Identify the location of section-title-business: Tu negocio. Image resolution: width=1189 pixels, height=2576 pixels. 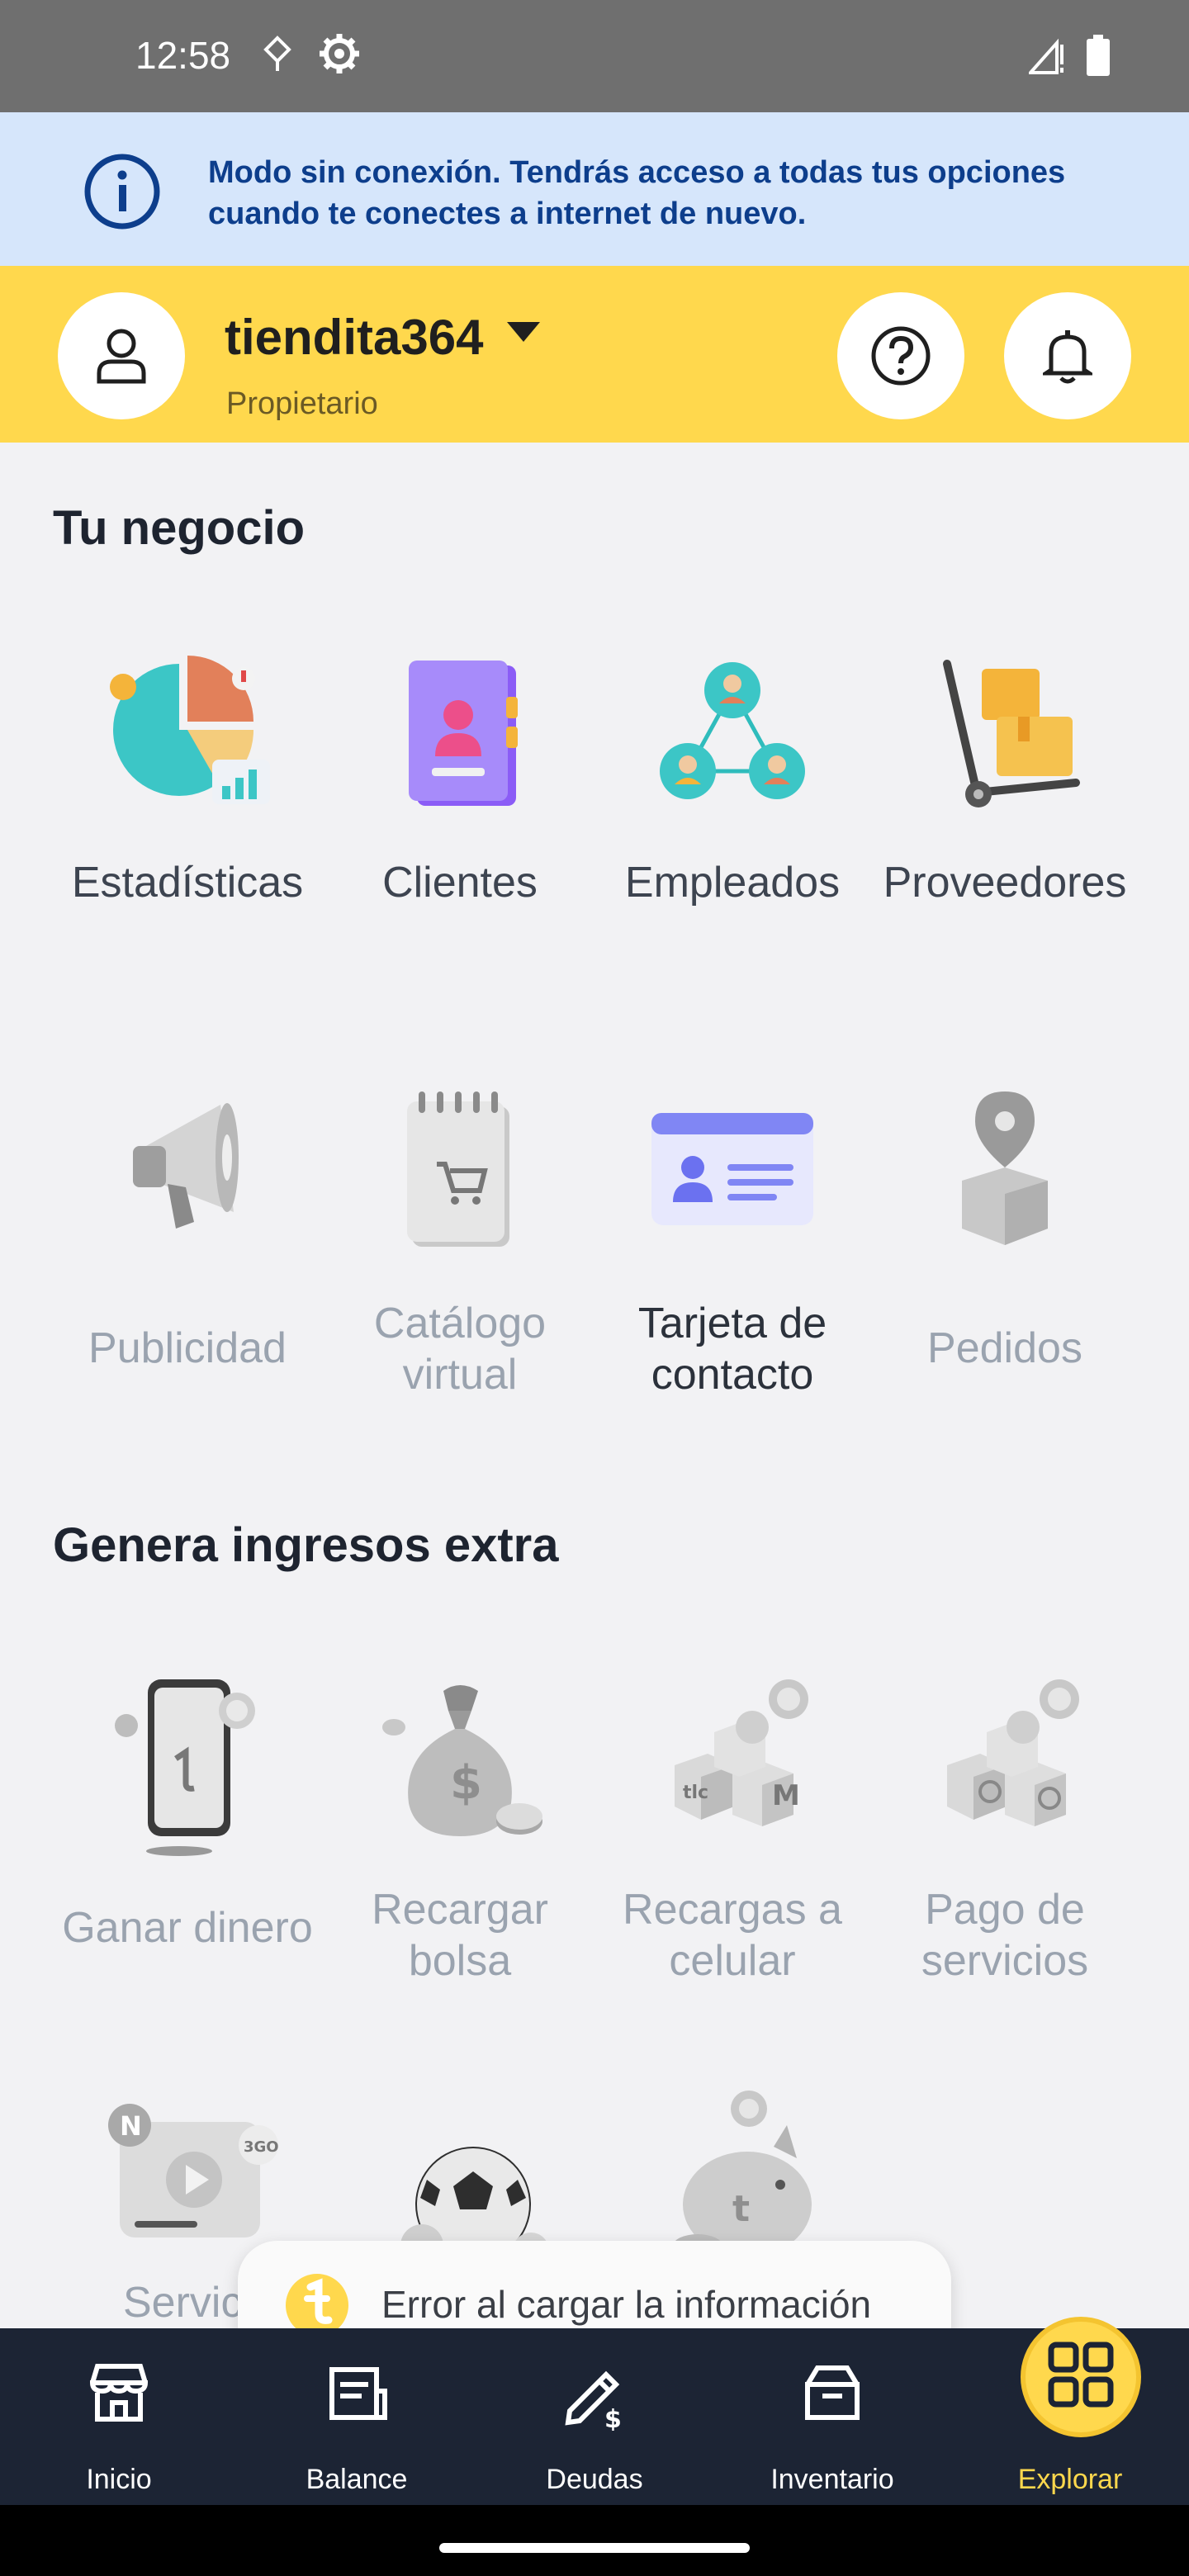
(179, 528).